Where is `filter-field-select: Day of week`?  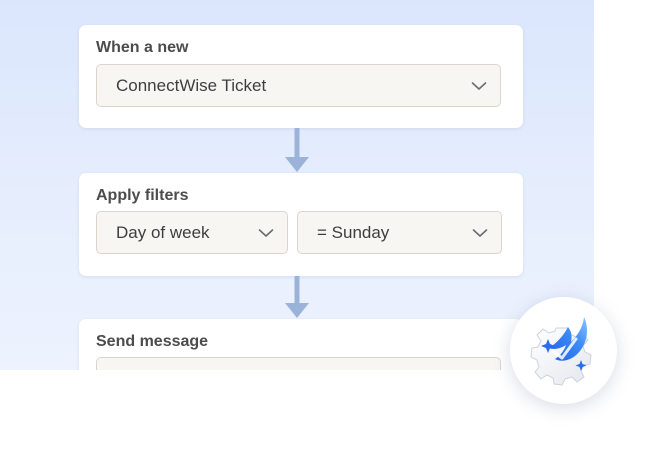
filter-field-select: Day of week is located at coordinates (192, 232).